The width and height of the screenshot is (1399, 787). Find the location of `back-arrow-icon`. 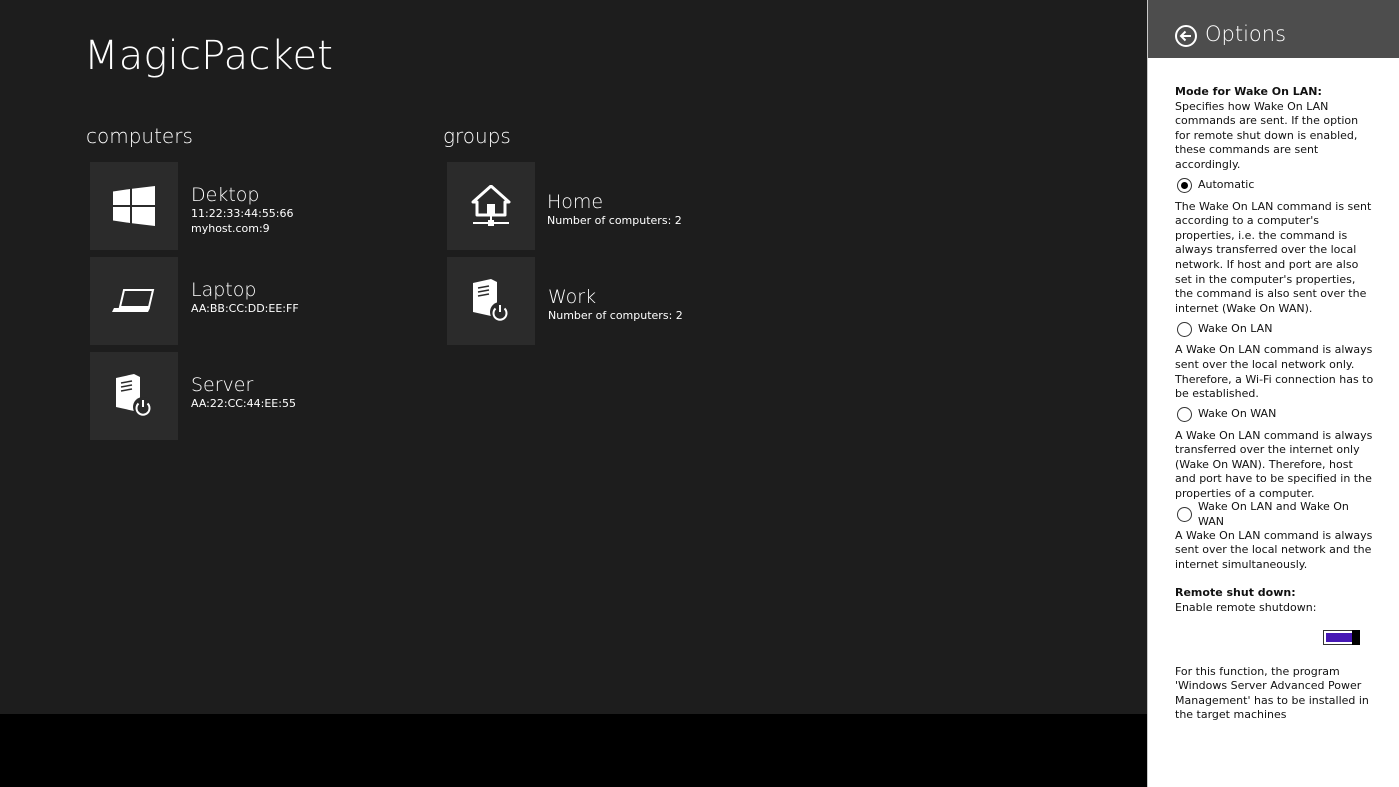

back-arrow-icon is located at coordinates (1185, 36).